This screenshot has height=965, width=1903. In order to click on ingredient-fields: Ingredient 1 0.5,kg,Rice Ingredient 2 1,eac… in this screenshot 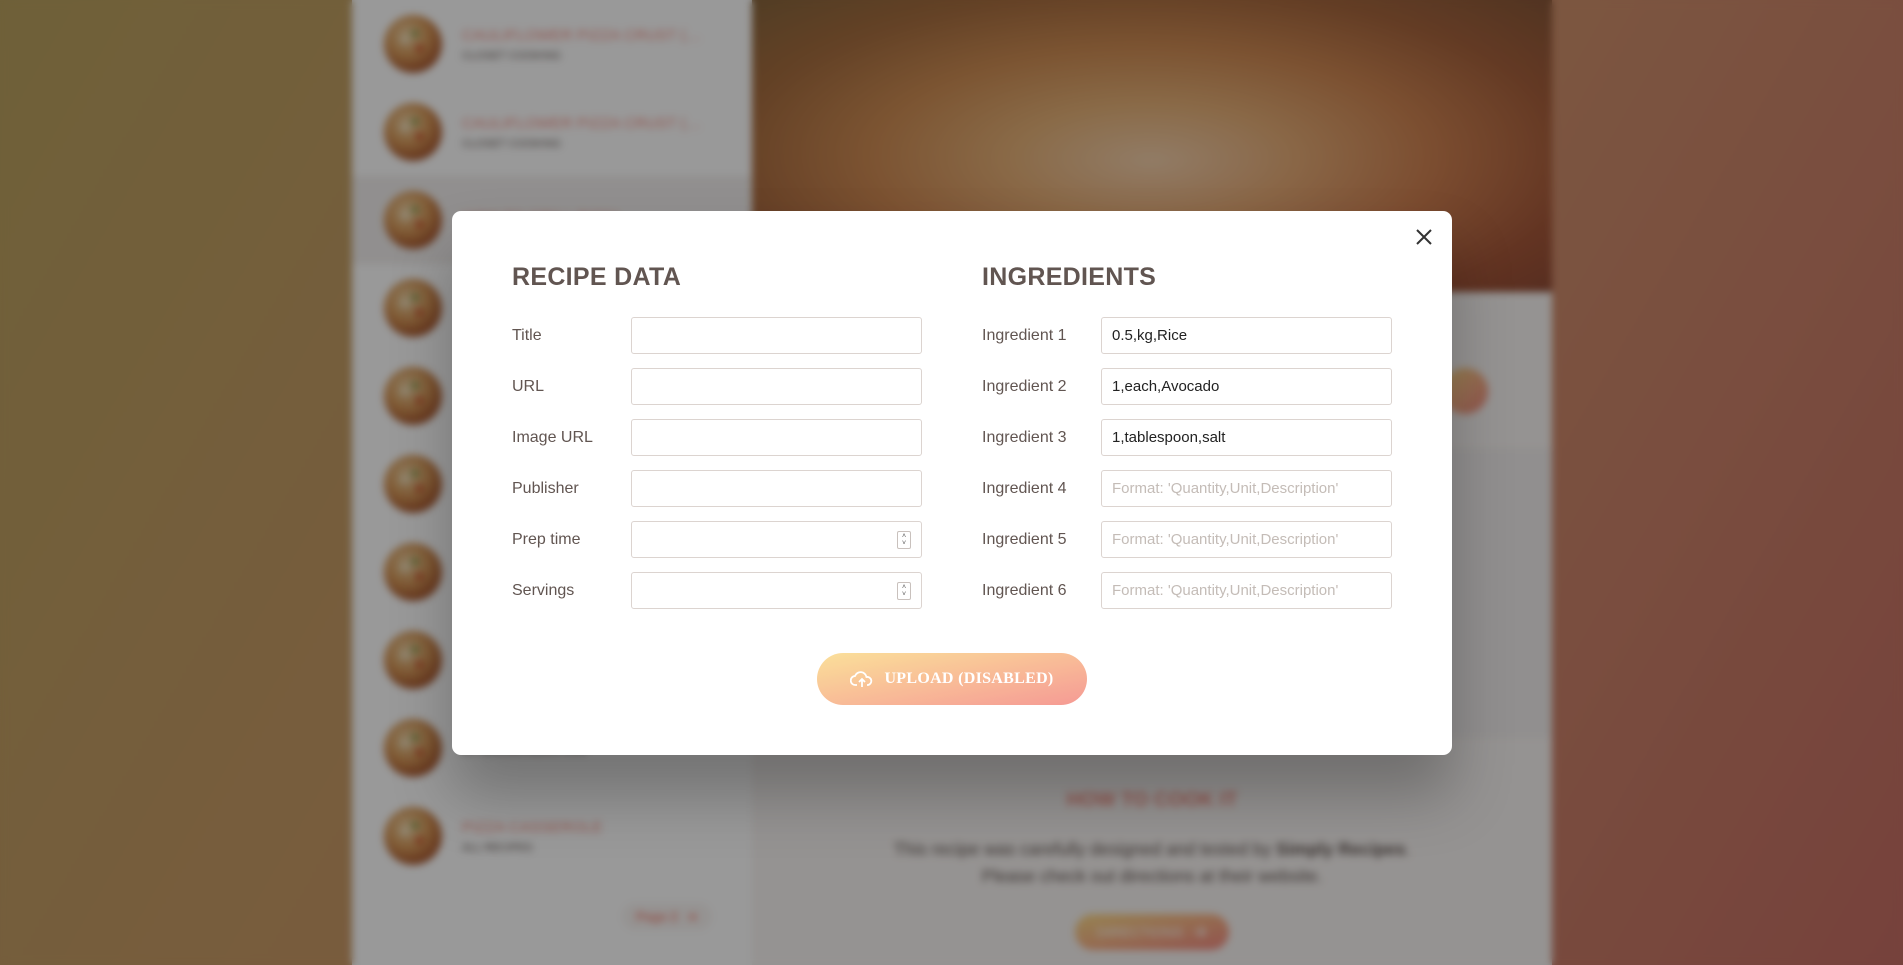, I will do `click(1187, 463)`.